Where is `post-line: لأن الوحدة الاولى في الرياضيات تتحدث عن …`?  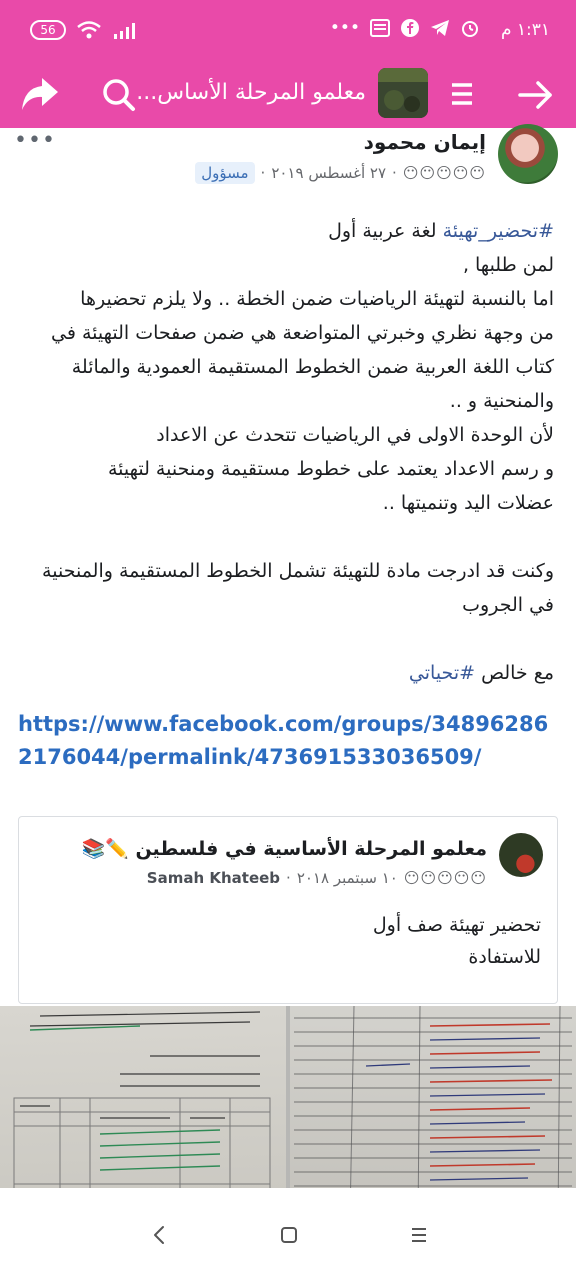
post-line: لأن الوحدة الاولى في الرياضيات تتحدث عن … is located at coordinates (355, 435).